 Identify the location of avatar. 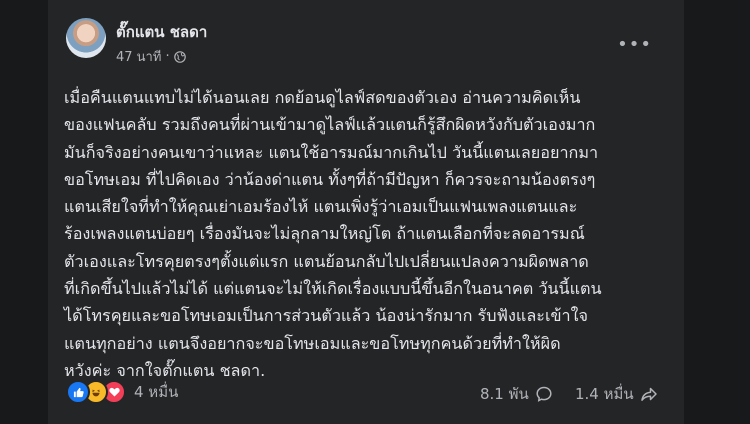
(86, 38).